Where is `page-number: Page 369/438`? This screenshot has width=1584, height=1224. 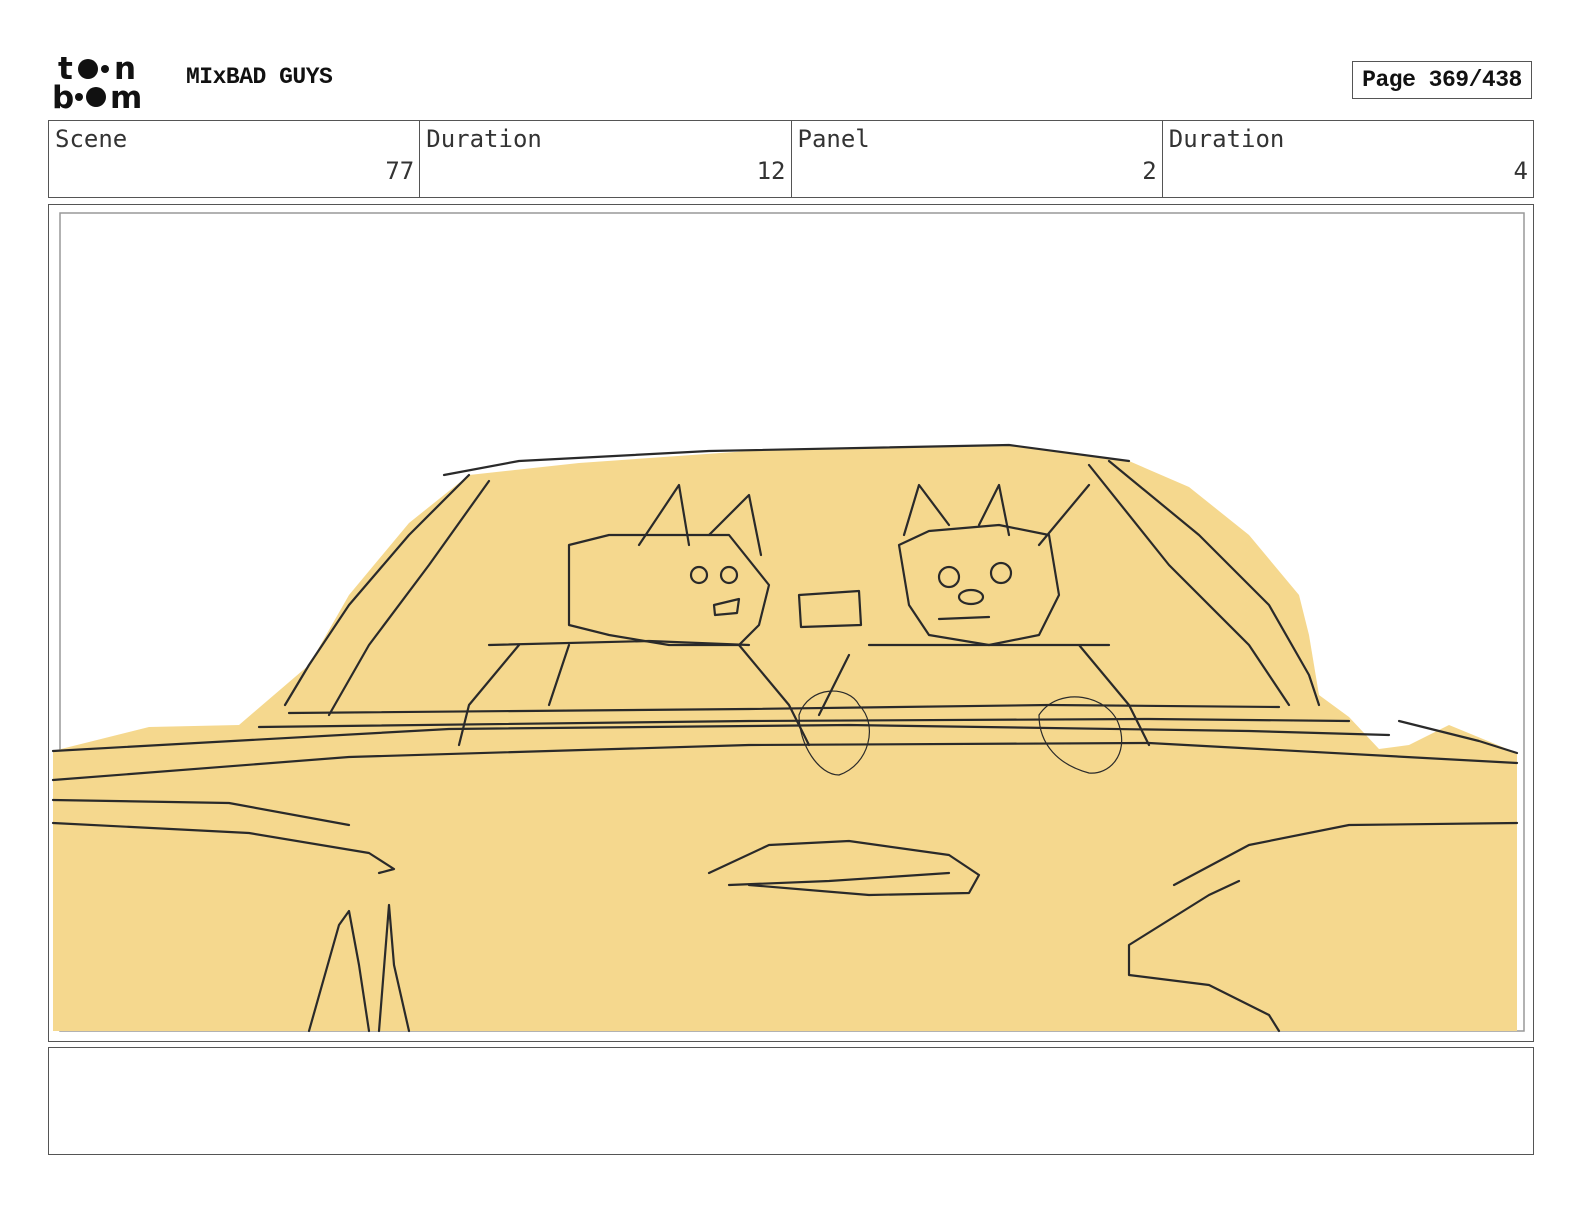
page-number: Page 369/438 is located at coordinates (1442, 80).